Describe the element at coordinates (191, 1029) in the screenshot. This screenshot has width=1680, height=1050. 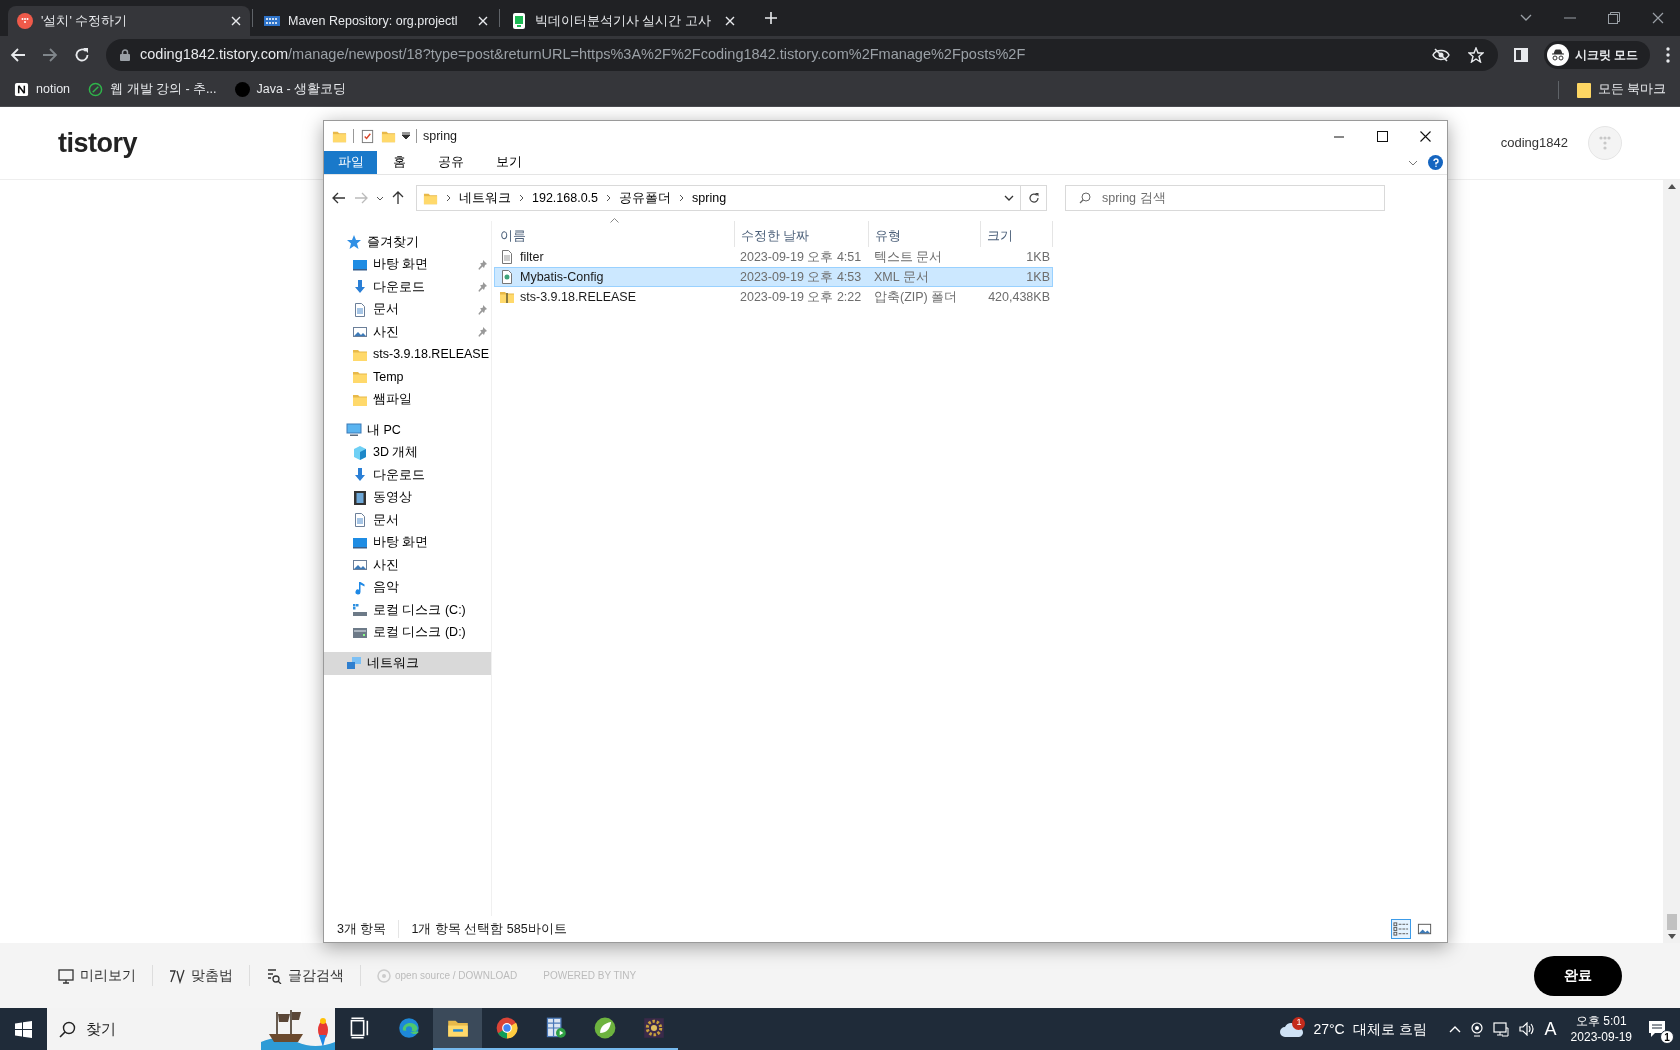
I see `taskbar-search: 찾기` at that location.